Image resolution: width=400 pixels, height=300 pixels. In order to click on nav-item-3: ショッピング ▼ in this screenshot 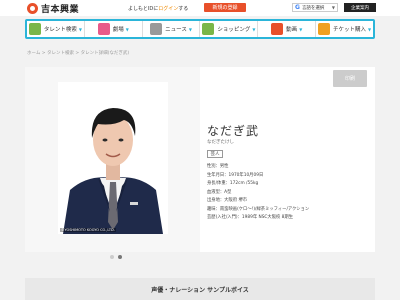, I will do `click(229, 29)`.